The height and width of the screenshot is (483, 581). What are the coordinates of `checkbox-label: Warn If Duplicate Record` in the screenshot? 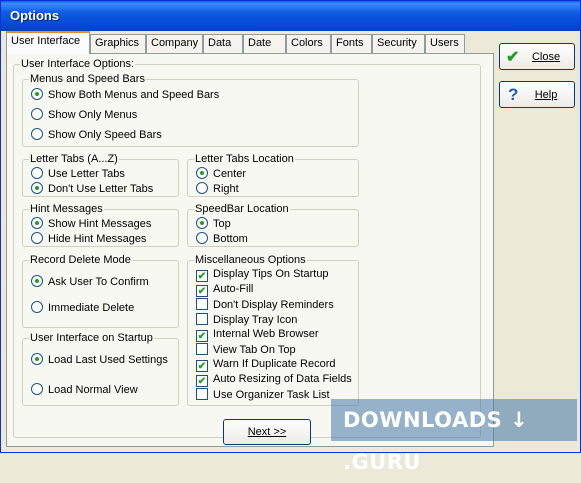 It's located at (274, 364).